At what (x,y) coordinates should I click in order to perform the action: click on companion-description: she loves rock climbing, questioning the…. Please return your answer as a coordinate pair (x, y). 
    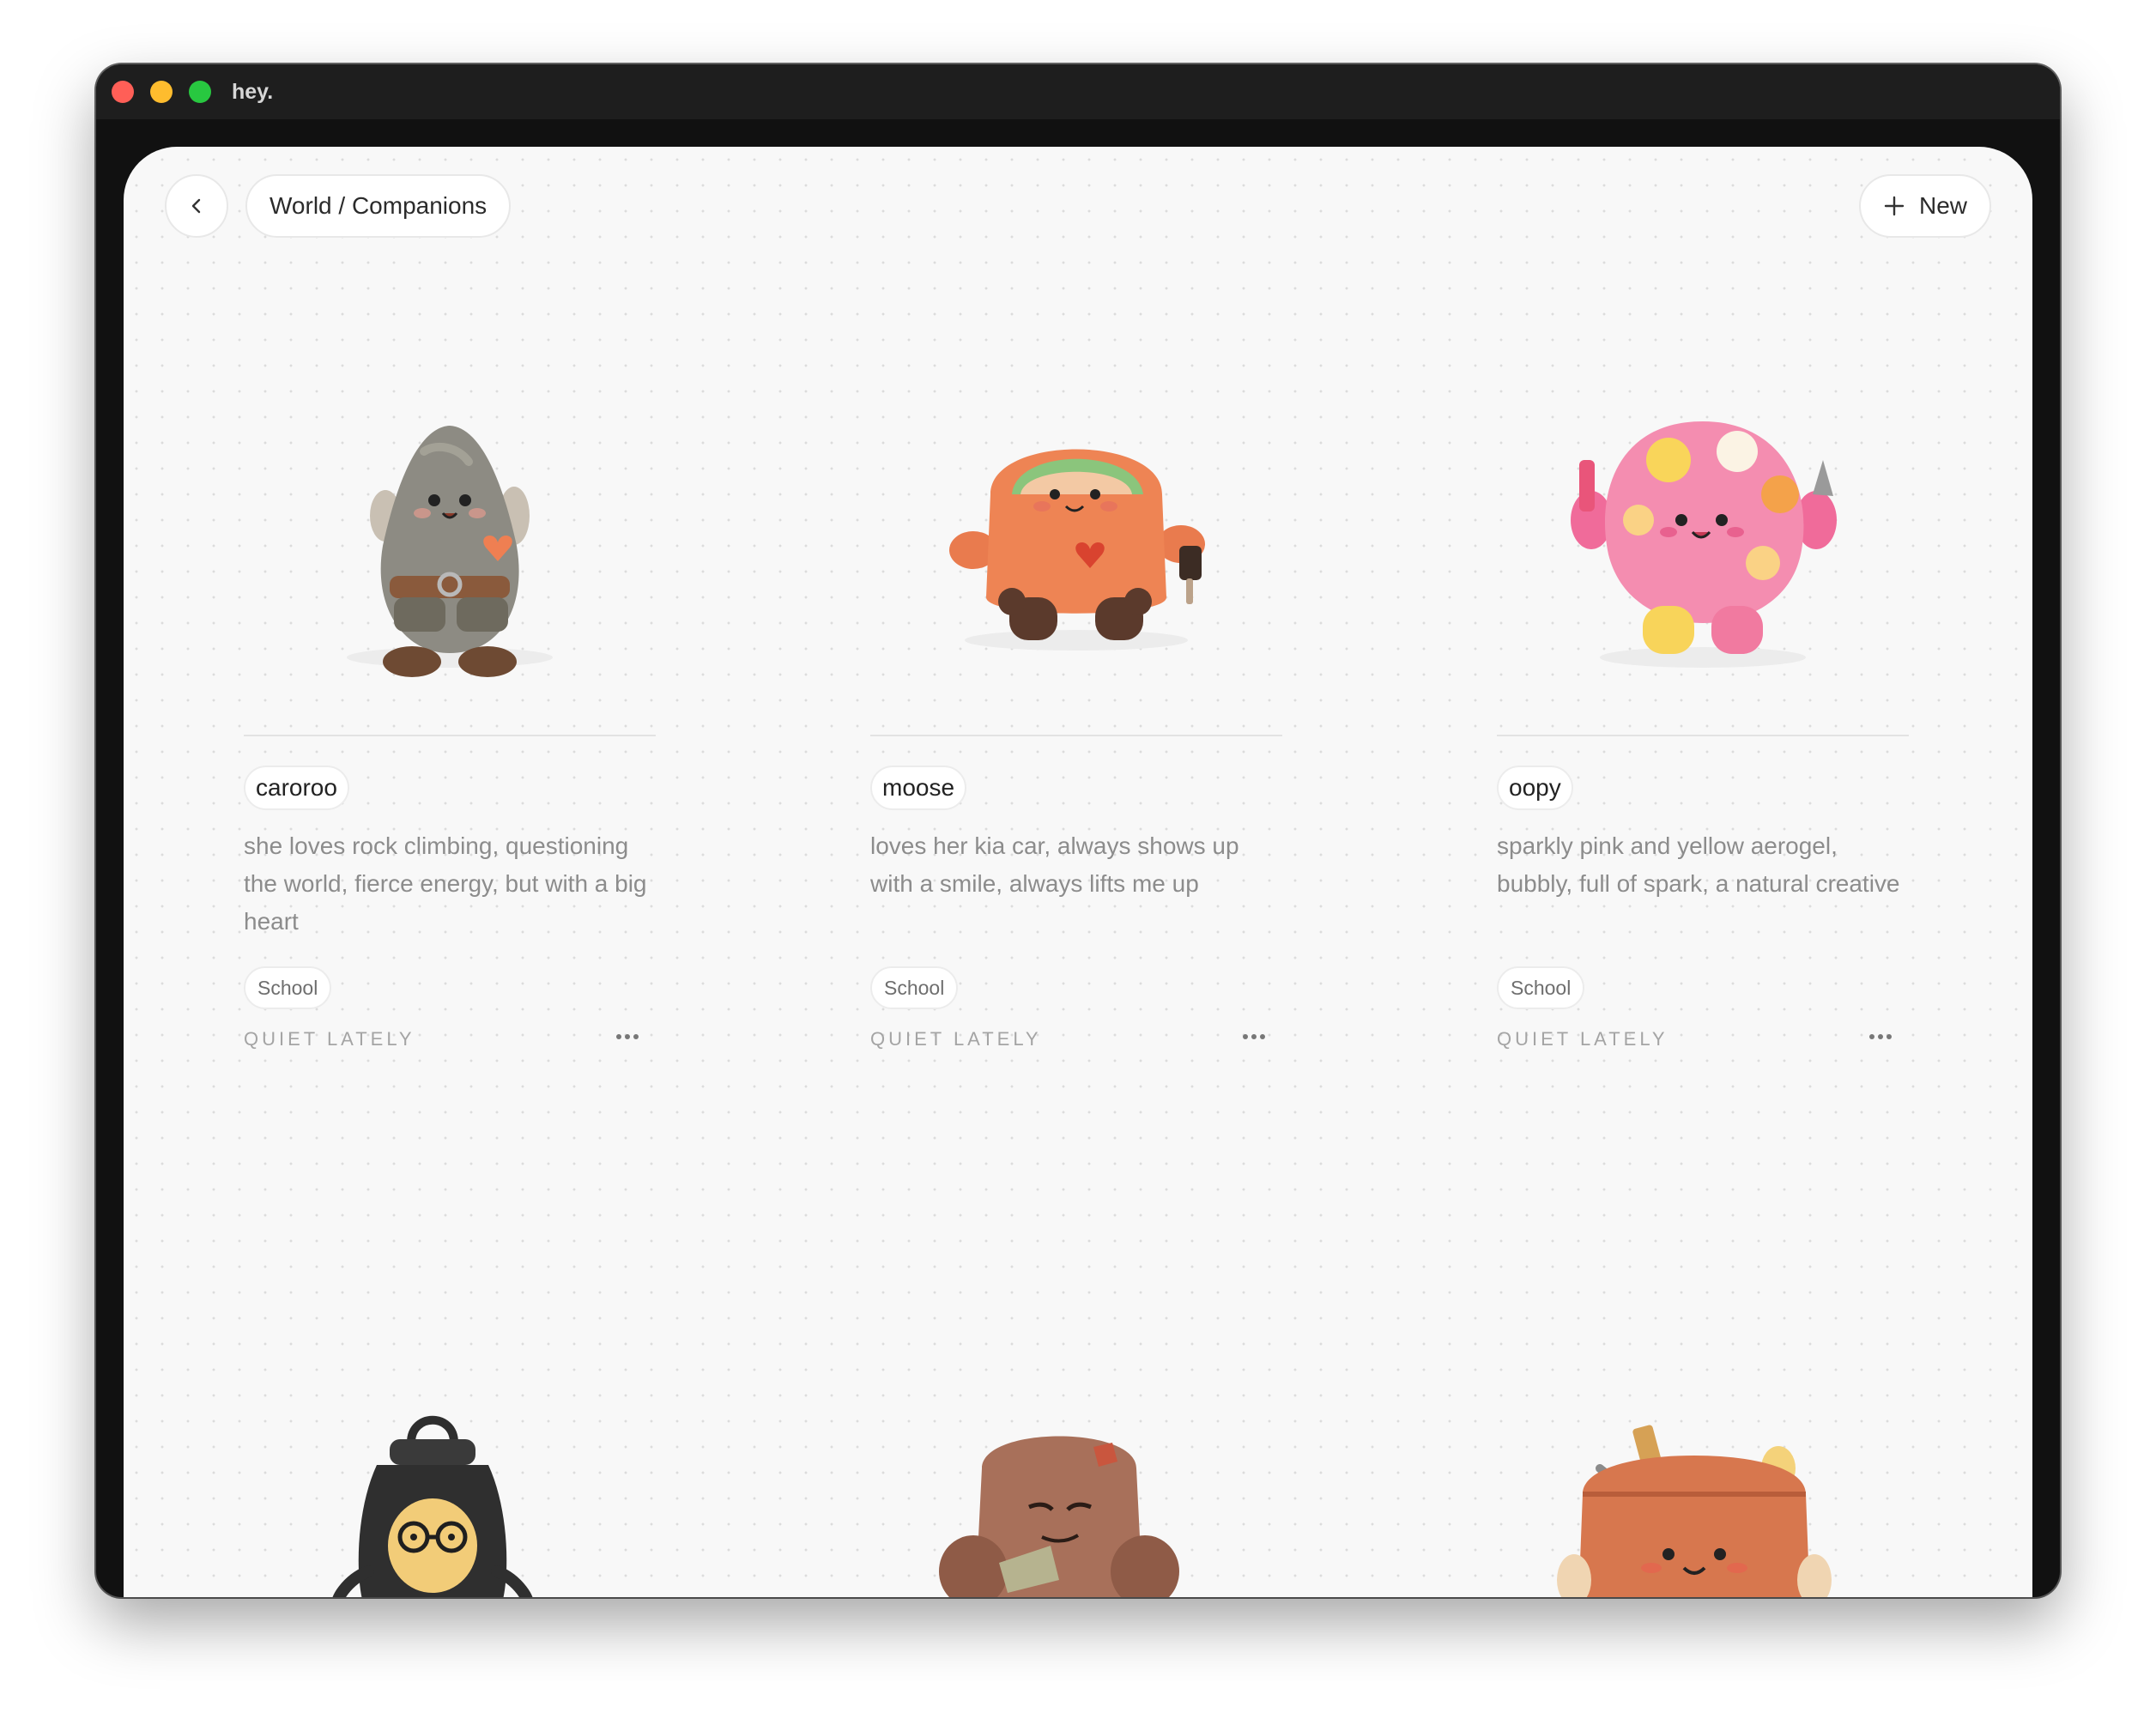
    Looking at the image, I should click on (446, 883).